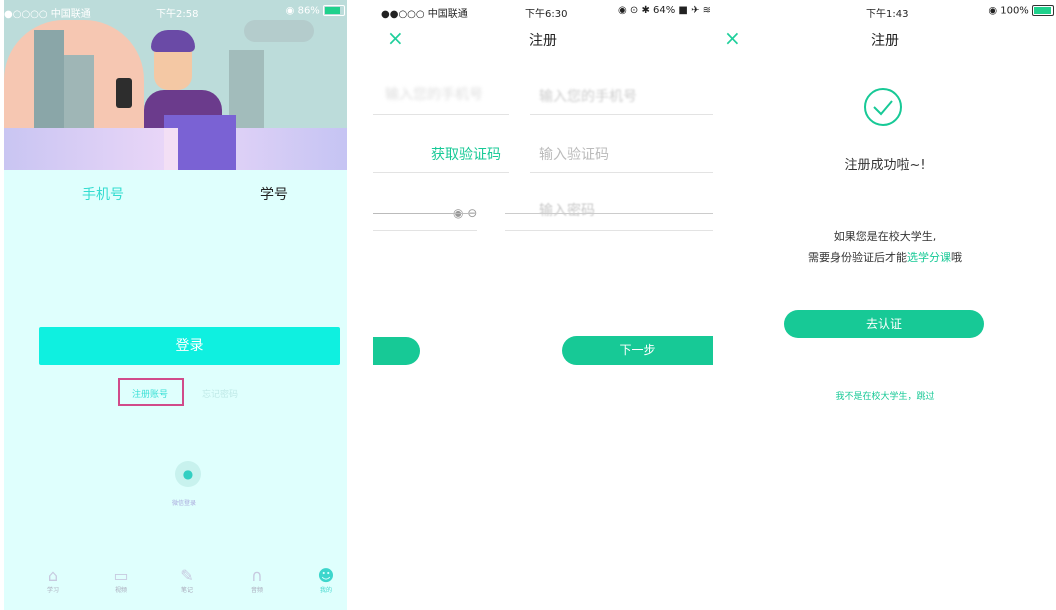 The image size is (1056, 610). I want to click on wechat-icon: ●, so click(188, 474).